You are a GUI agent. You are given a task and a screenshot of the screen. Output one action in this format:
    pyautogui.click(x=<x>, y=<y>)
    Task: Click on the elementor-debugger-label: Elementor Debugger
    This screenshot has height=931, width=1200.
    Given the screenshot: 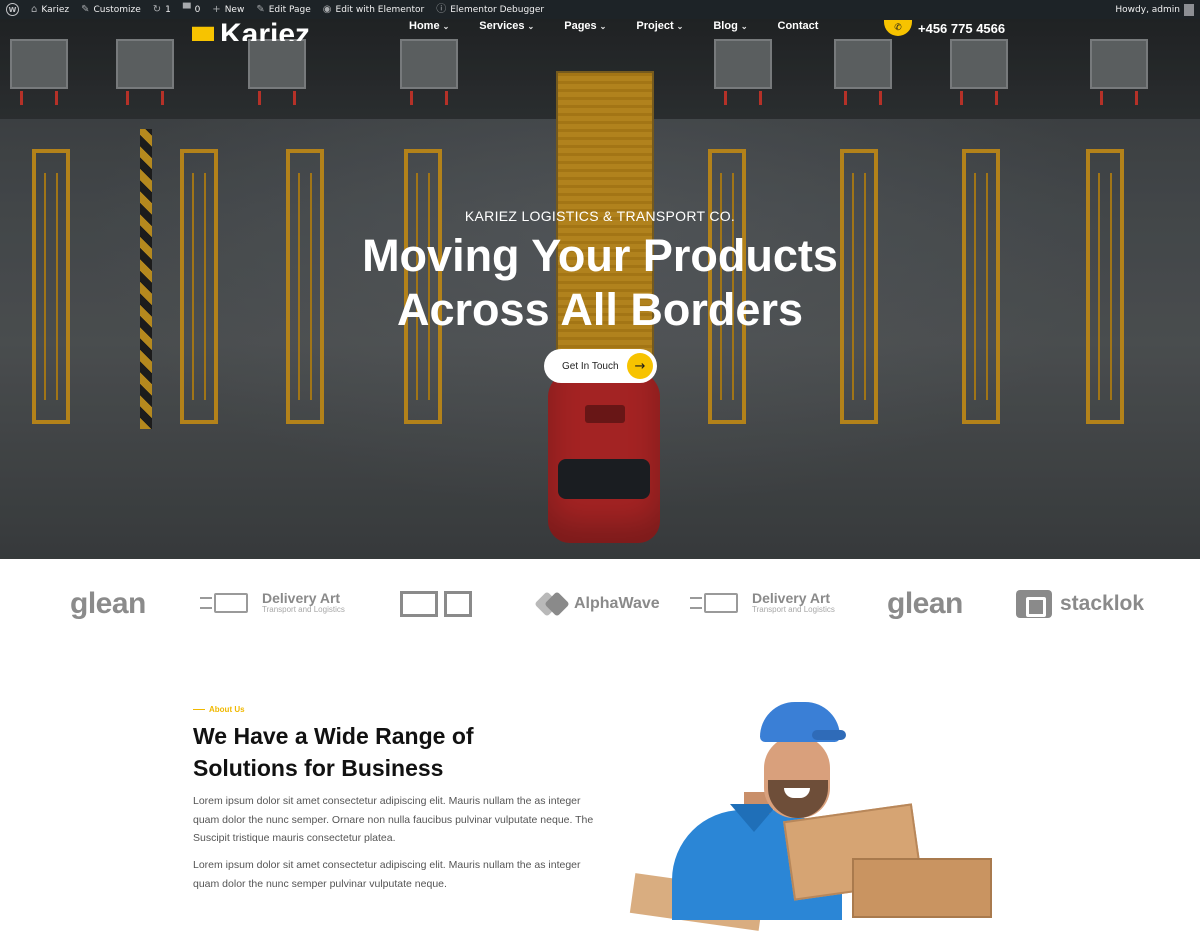 What is the action you would take?
    pyautogui.click(x=497, y=9)
    